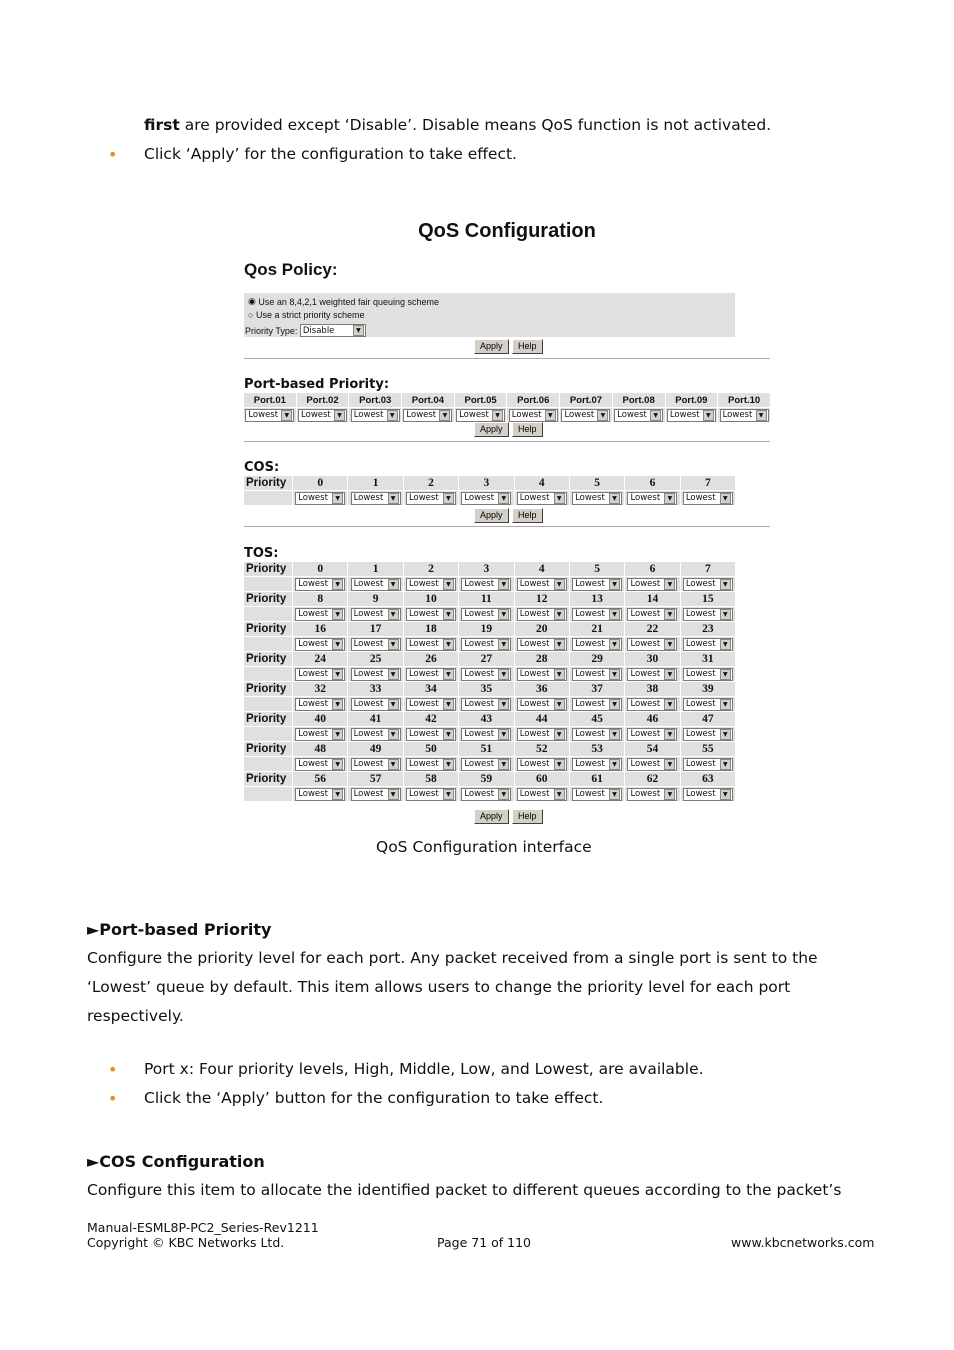  Describe the element at coordinates (261, 553) in the screenshot. I see `tos-label: TOS:` at that location.